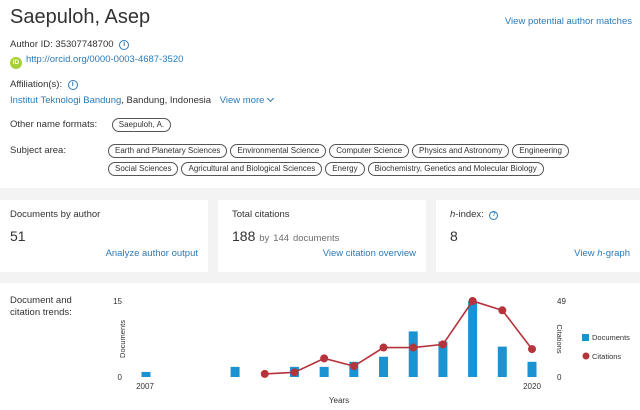 The height and width of the screenshot is (410, 640). I want to click on other-name-pill: Saepuloh, A., so click(141, 125).